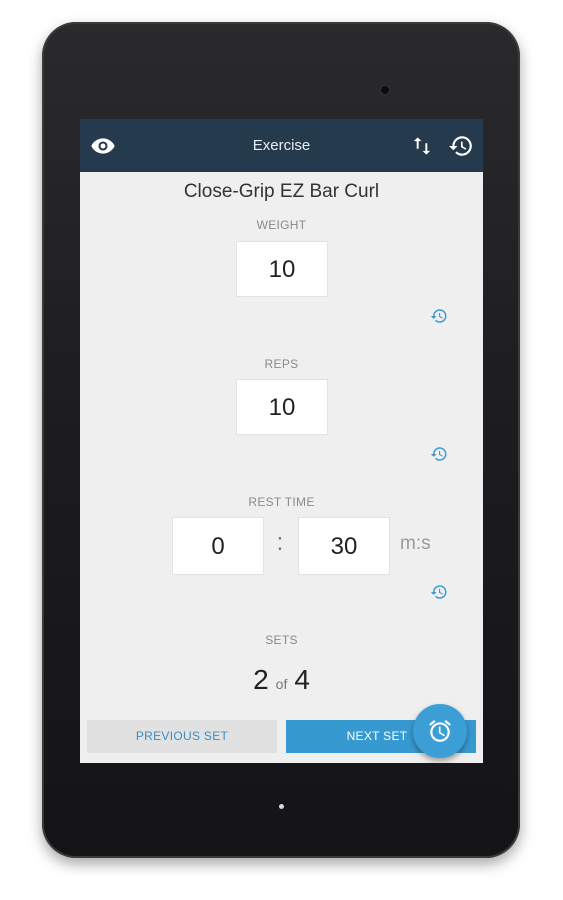  I want to click on rest-timer-fab, so click(440, 731).